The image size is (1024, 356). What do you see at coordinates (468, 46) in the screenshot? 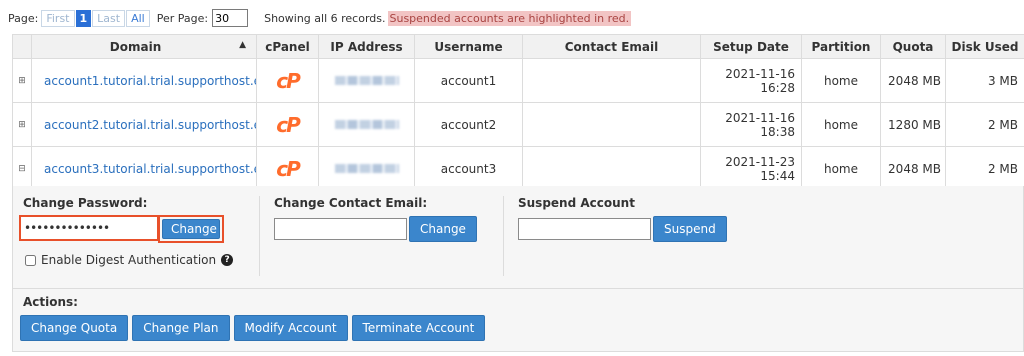
I see `username-header: Username` at bounding box center [468, 46].